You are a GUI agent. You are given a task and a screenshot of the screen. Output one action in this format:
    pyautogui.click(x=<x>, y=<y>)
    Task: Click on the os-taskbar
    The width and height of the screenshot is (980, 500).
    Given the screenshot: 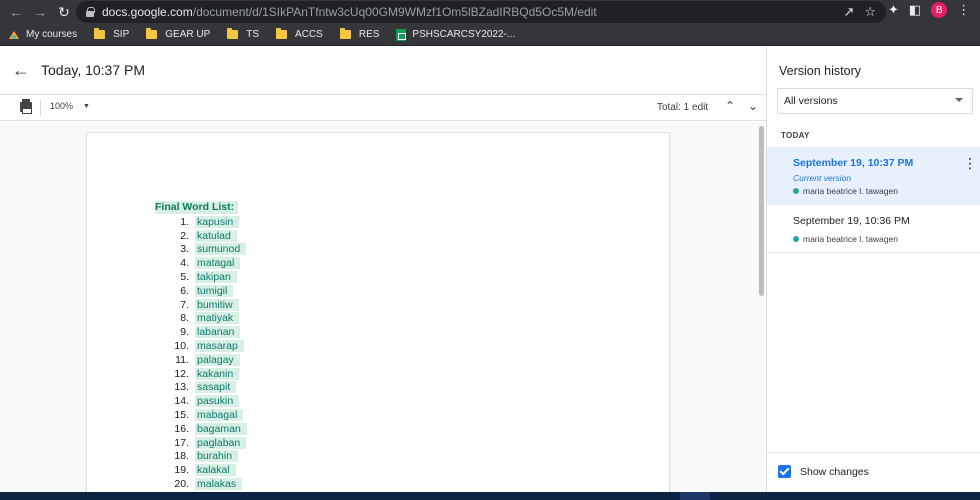 What is the action you would take?
    pyautogui.click(x=490, y=496)
    